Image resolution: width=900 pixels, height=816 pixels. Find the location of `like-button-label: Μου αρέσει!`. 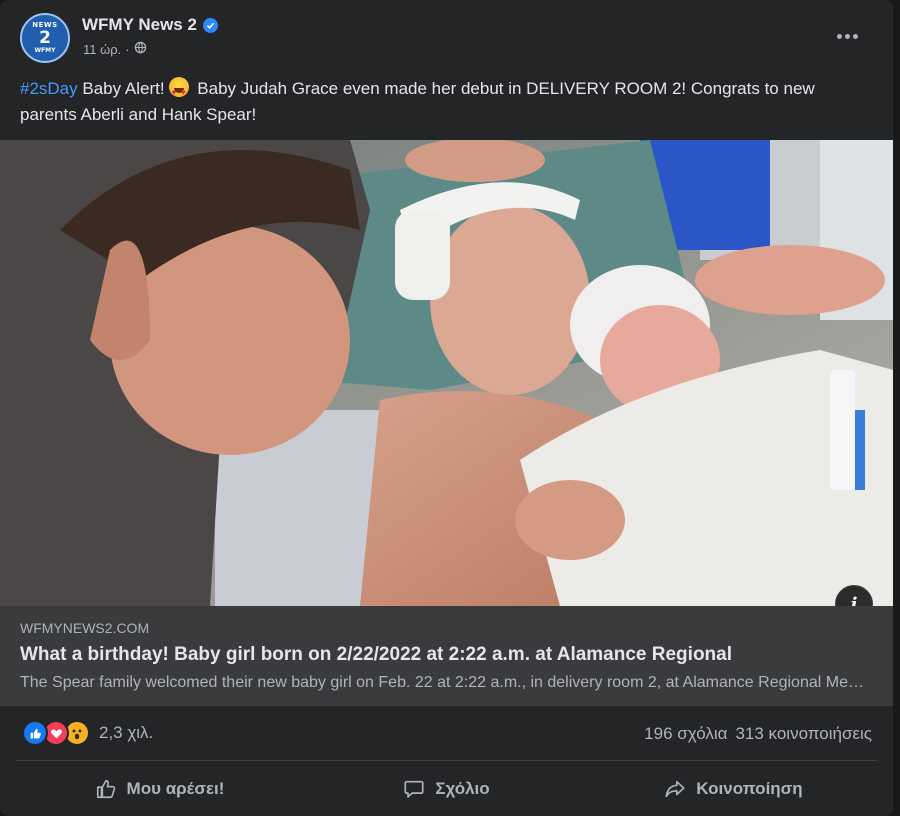

like-button-label: Μου αρέσει! is located at coordinates (175, 788).